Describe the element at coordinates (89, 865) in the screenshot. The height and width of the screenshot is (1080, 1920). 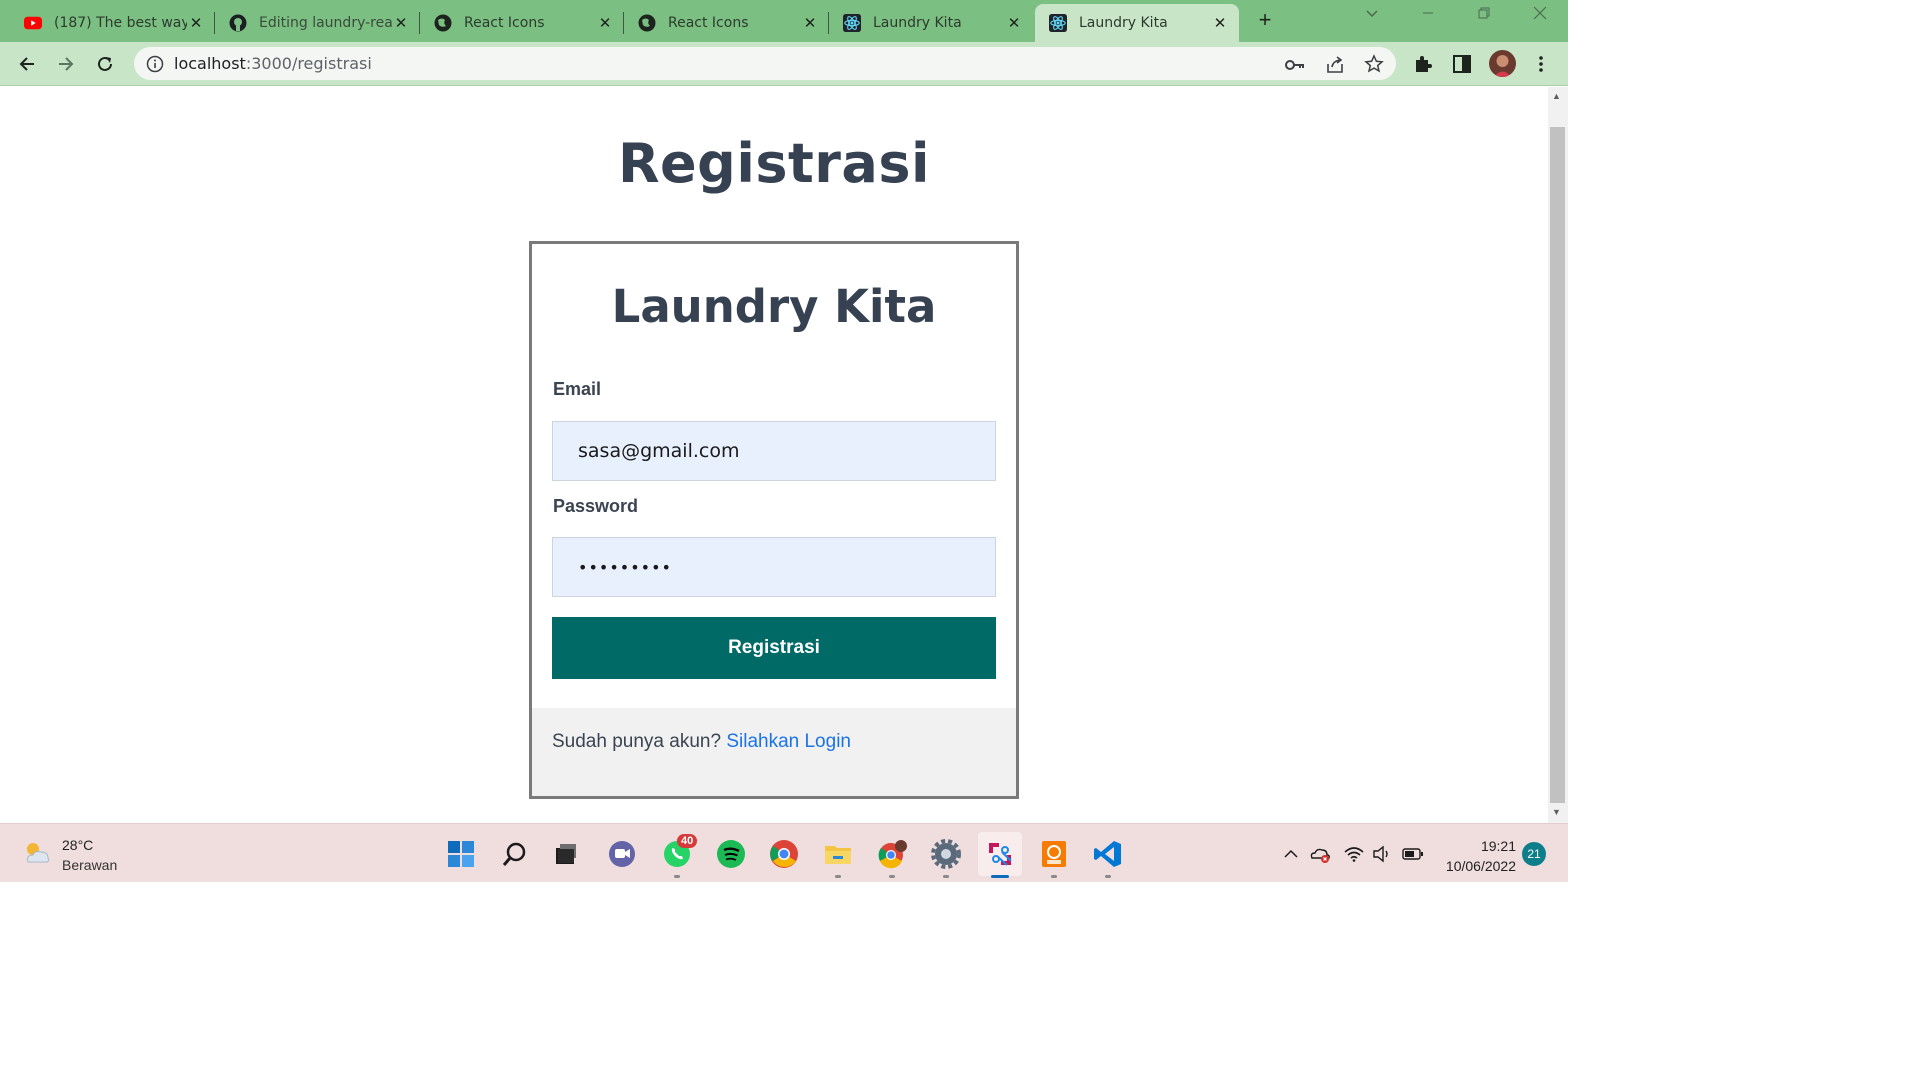
I see `weather-description: Berawan` at that location.